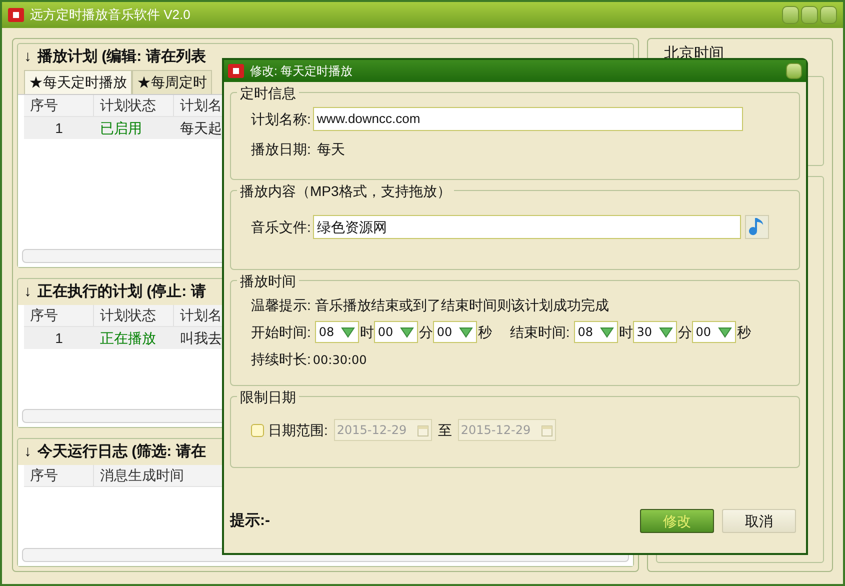 This screenshot has width=845, height=586. Describe the element at coordinates (128, 338) in the screenshot. I see `table-cell-text: 正在播放` at that location.